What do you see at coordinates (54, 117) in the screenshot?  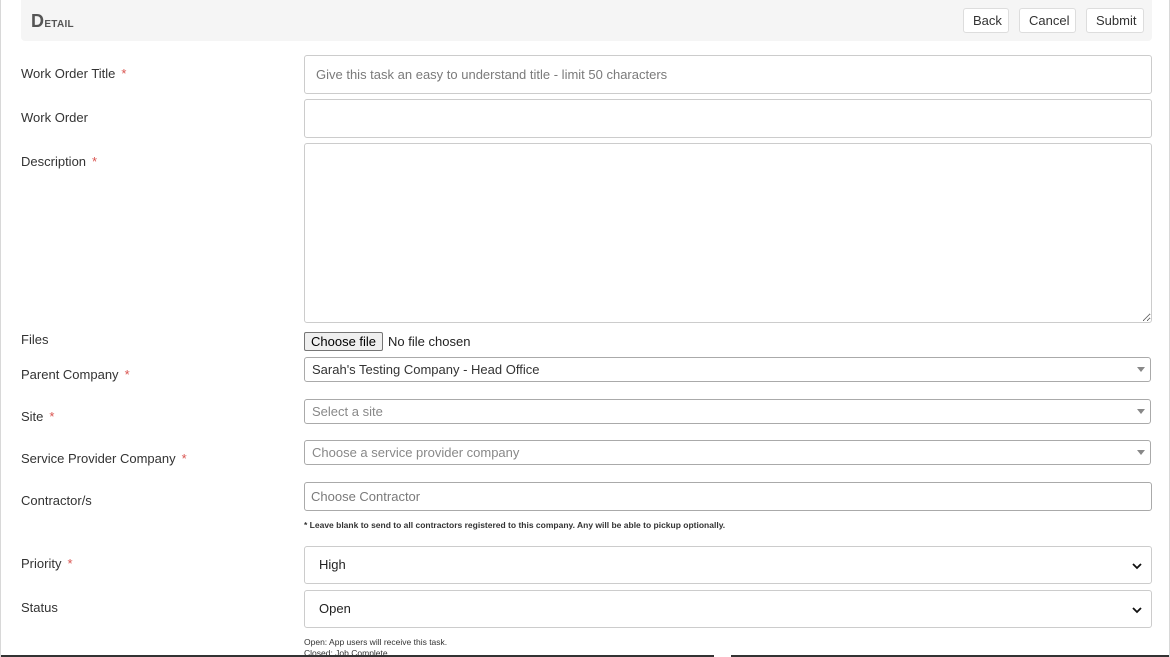 I see `work-order-label: Work Order` at bounding box center [54, 117].